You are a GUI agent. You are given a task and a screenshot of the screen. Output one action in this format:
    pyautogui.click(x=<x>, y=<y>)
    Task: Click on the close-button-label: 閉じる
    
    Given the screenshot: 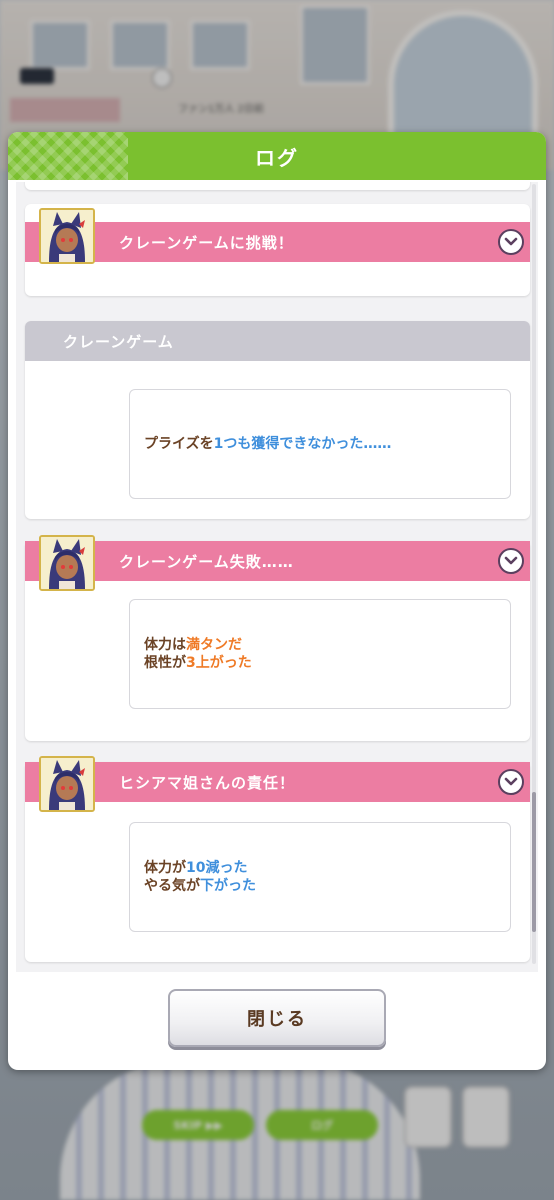 What is the action you would take?
    pyautogui.click(x=277, y=1019)
    